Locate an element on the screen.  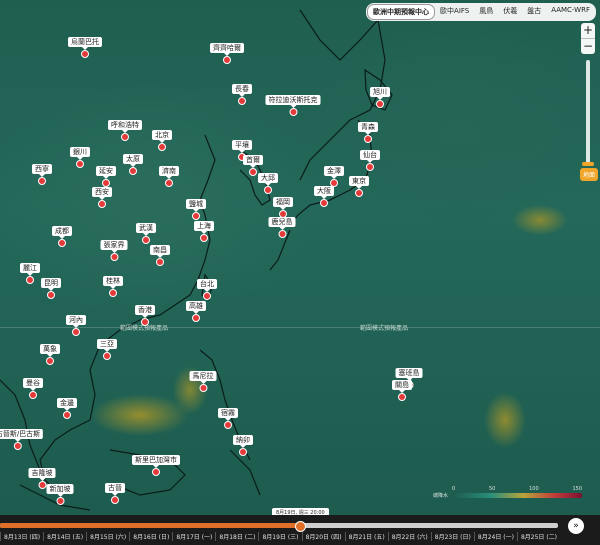
altitude-slider-handle is located at coordinates (588, 164).